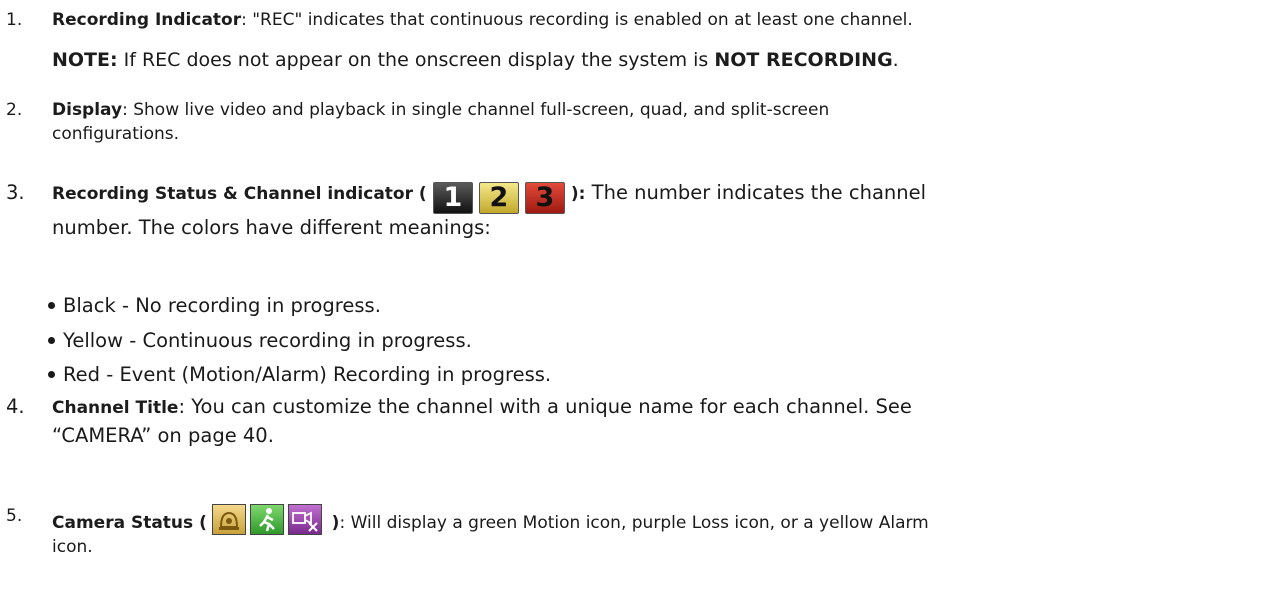 The height and width of the screenshot is (589, 1261). What do you see at coordinates (267, 519) in the screenshot?
I see `motion-icon` at bounding box center [267, 519].